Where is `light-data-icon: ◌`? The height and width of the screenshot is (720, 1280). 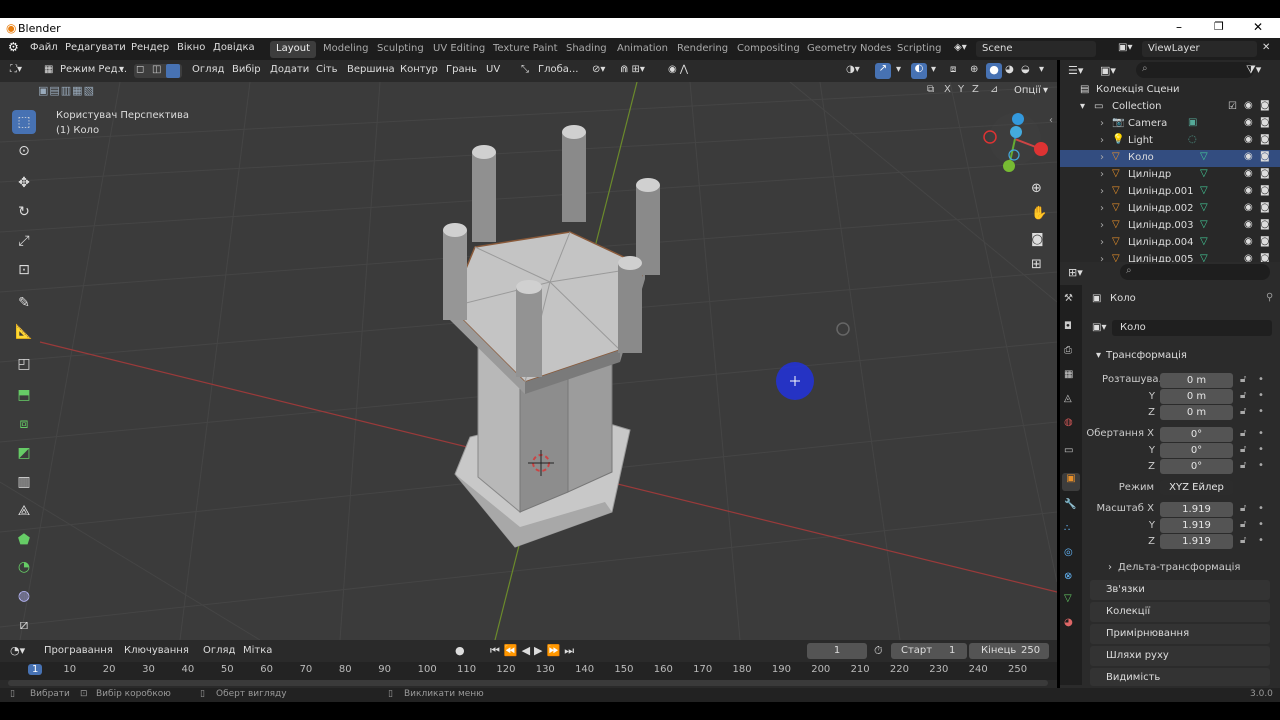 light-data-icon: ◌ is located at coordinates (1192, 139).